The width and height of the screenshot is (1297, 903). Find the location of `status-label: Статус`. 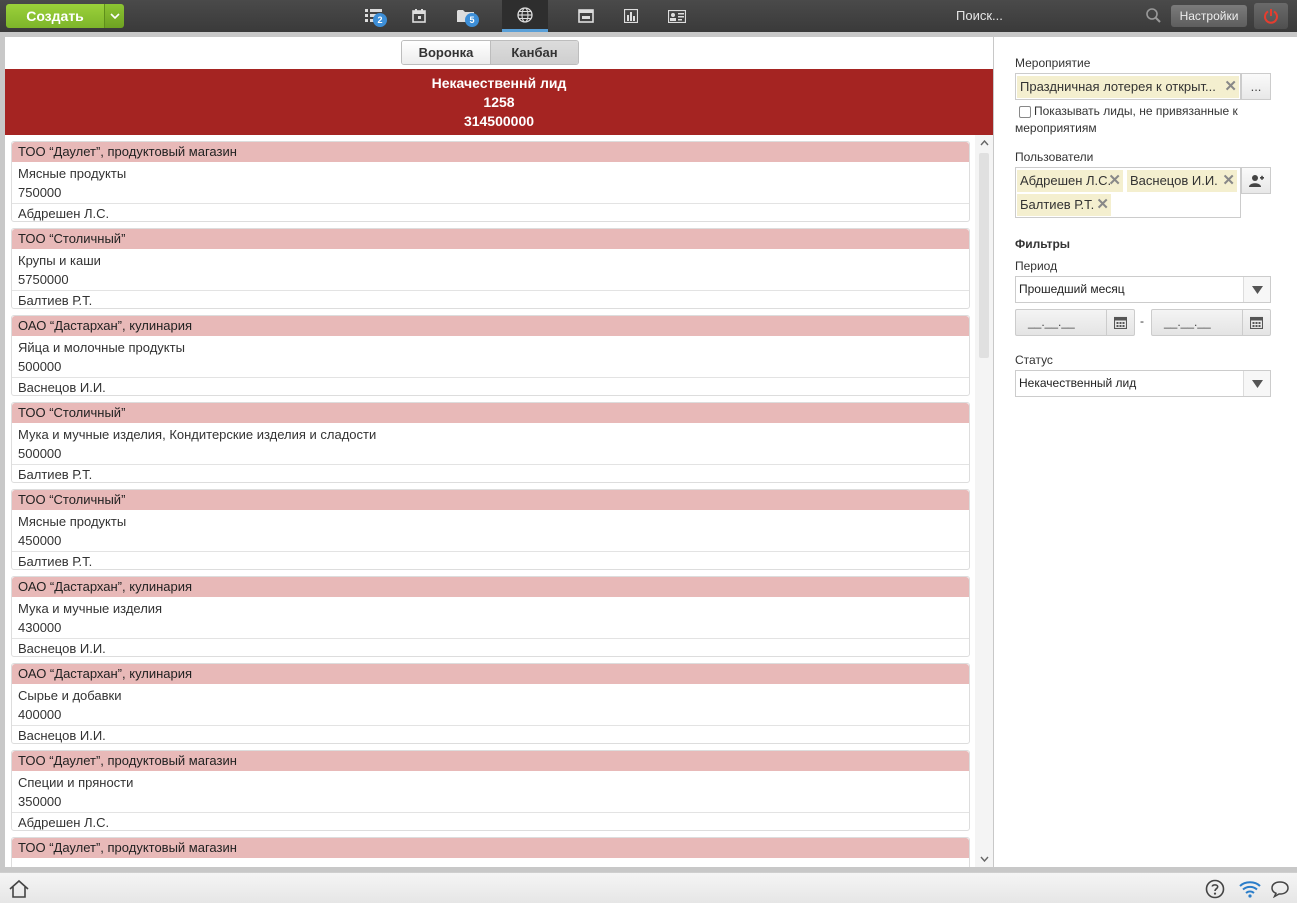

status-label: Статус is located at coordinates (1034, 360).